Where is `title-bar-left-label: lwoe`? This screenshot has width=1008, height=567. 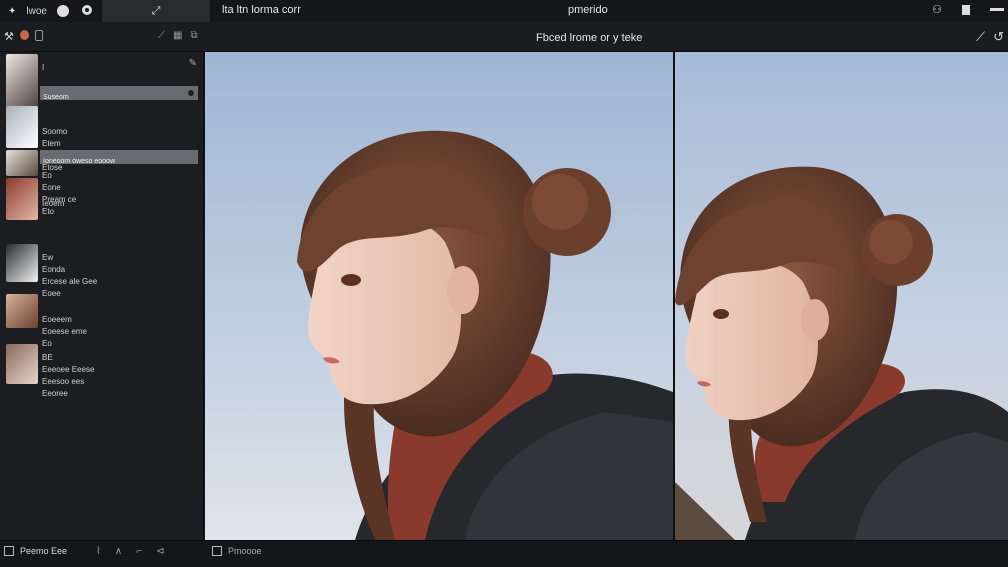 title-bar-left-label: lwoe is located at coordinates (36, 11).